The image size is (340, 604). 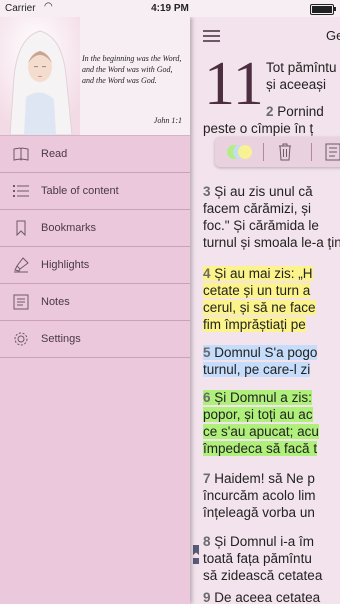 What do you see at coordinates (207, 541) in the screenshot?
I see `verse-number: 8` at bounding box center [207, 541].